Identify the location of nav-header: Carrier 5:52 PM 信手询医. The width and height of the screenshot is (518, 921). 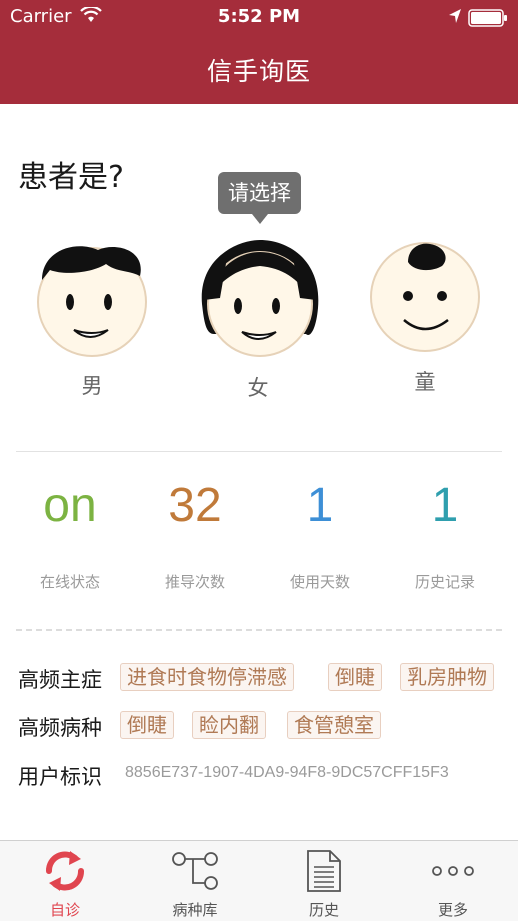
(259, 52).